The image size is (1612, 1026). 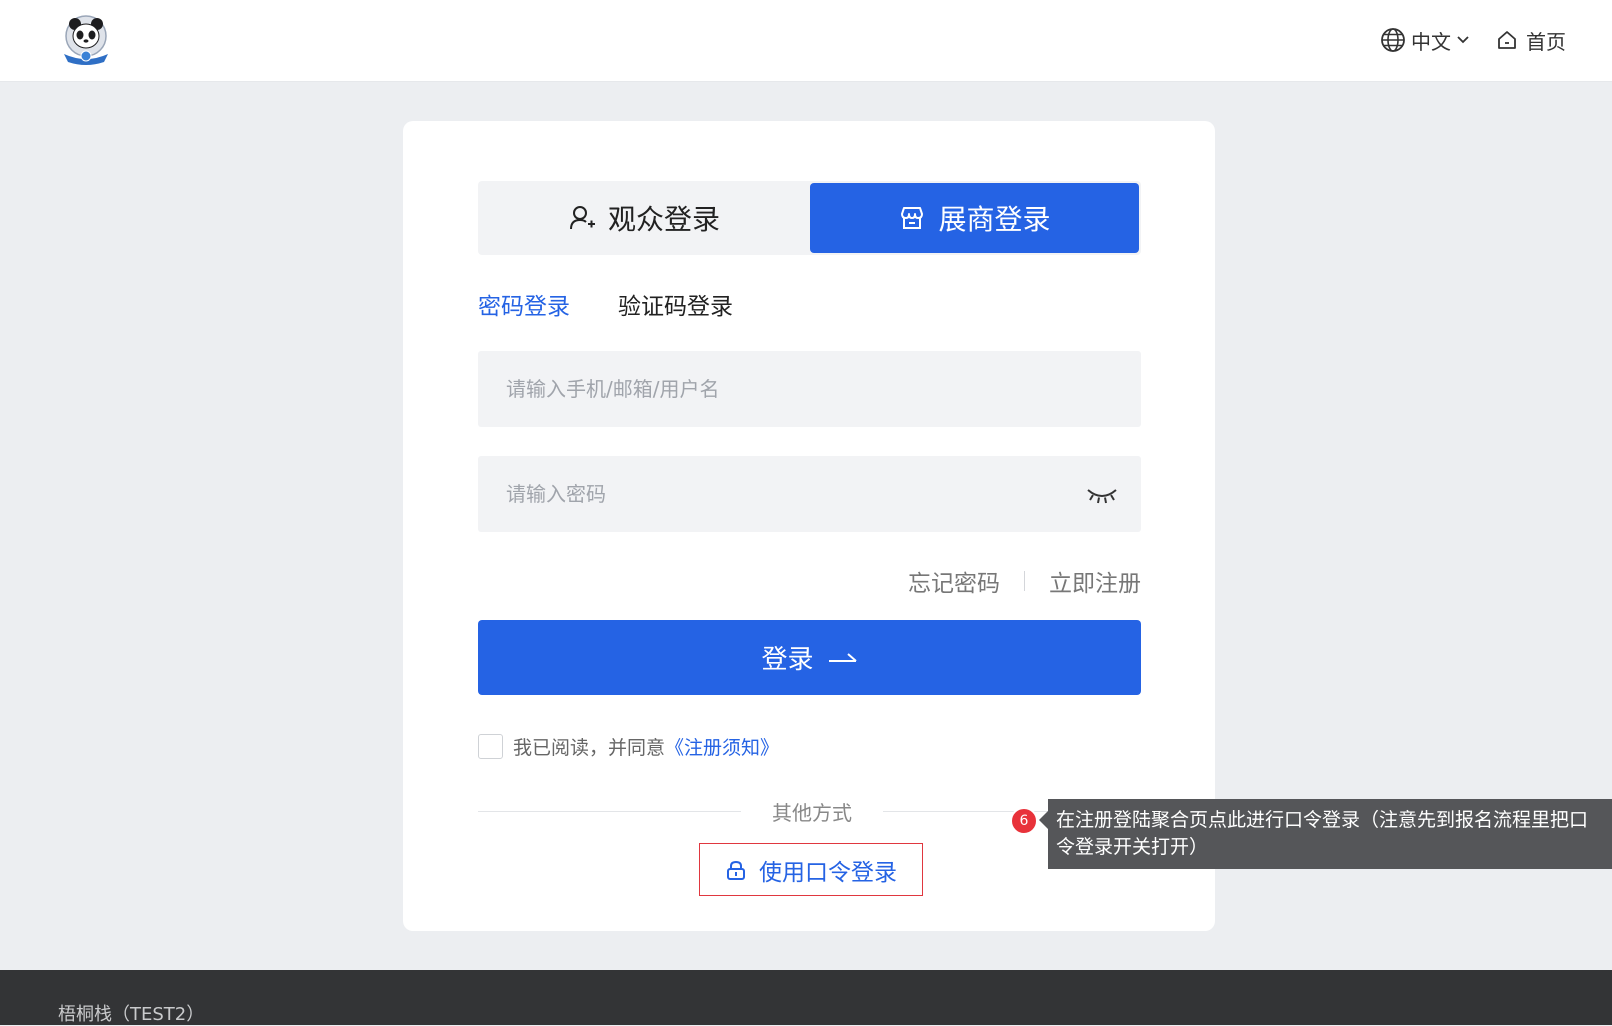 What do you see at coordinates (131, 1014) in the screenshot?
I see `footer-copyright: 梧桐栈（TEST2）` at bounding box center [131, 1014].